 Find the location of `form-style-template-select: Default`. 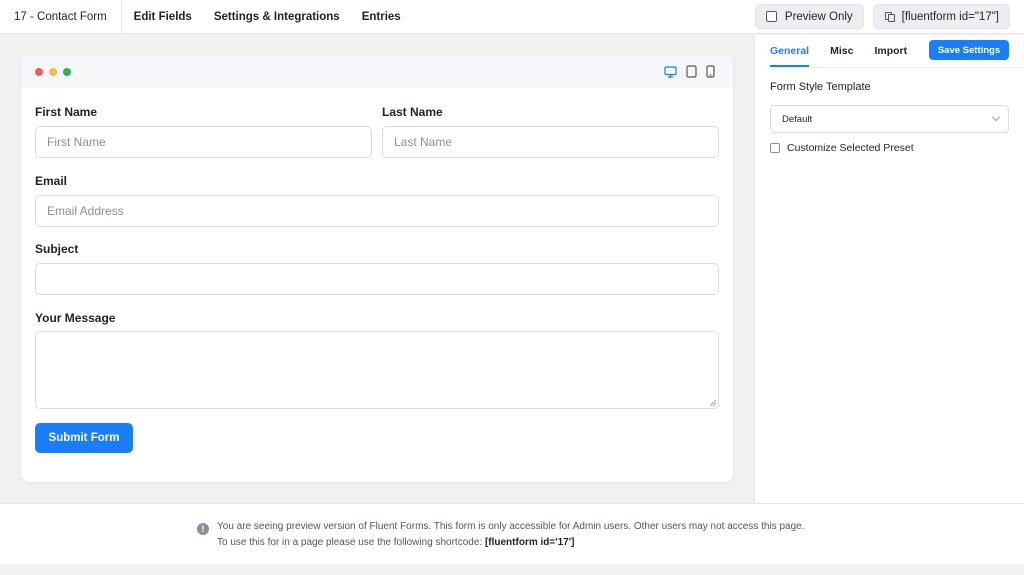

form-style-template-select: Default is located at coordinates (889, 119).